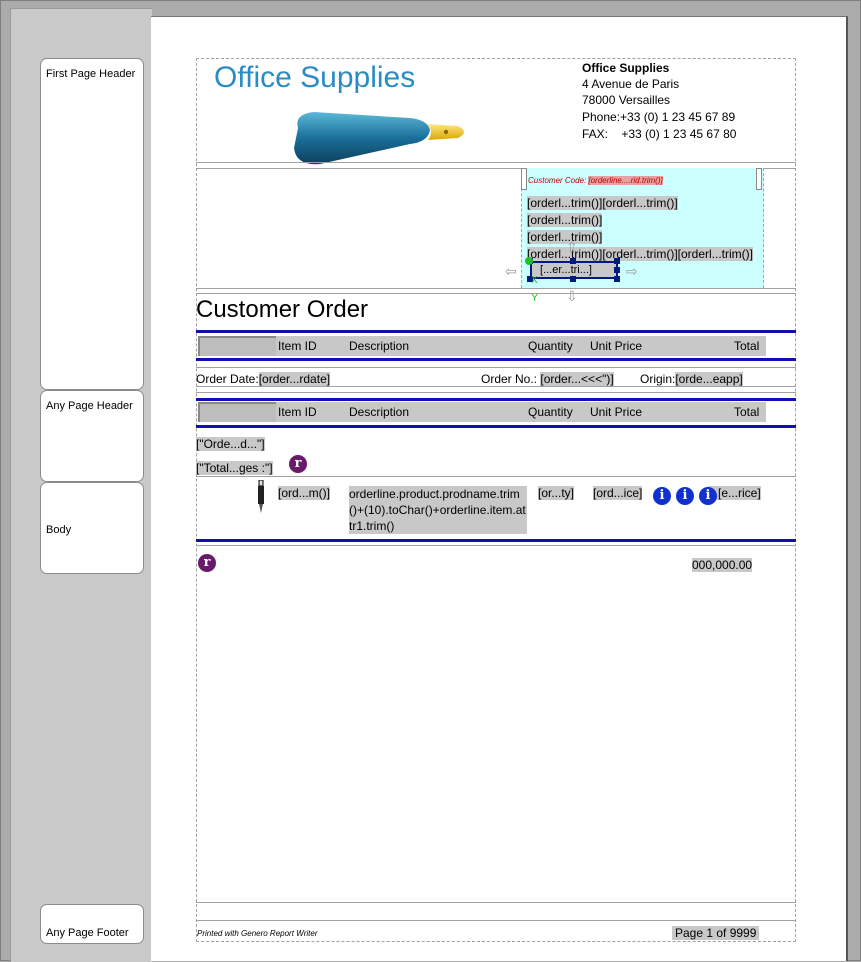 The image size is (861, 962). I want to click on column-total-2: Total, so click(746, 412).